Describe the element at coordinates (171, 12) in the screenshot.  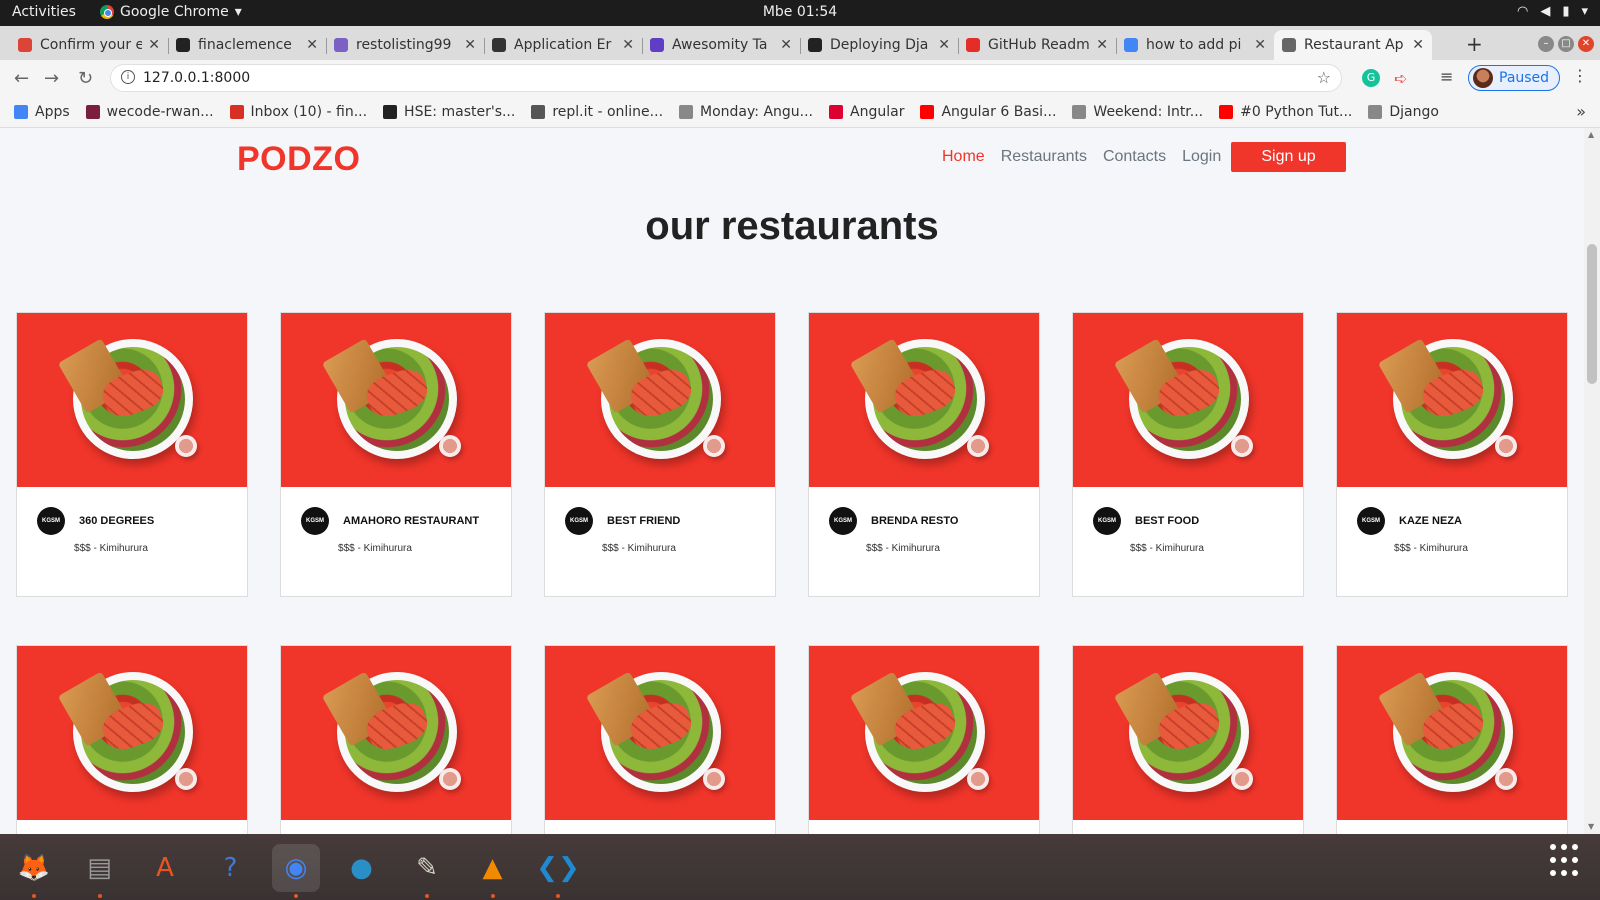
I see `app-menu: Google Chrome ▾` at that location.